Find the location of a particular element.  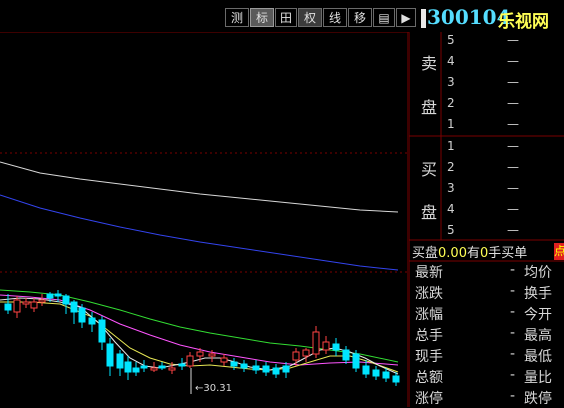

trade-label-3: 手买单 is located at coordinates (508, 253).